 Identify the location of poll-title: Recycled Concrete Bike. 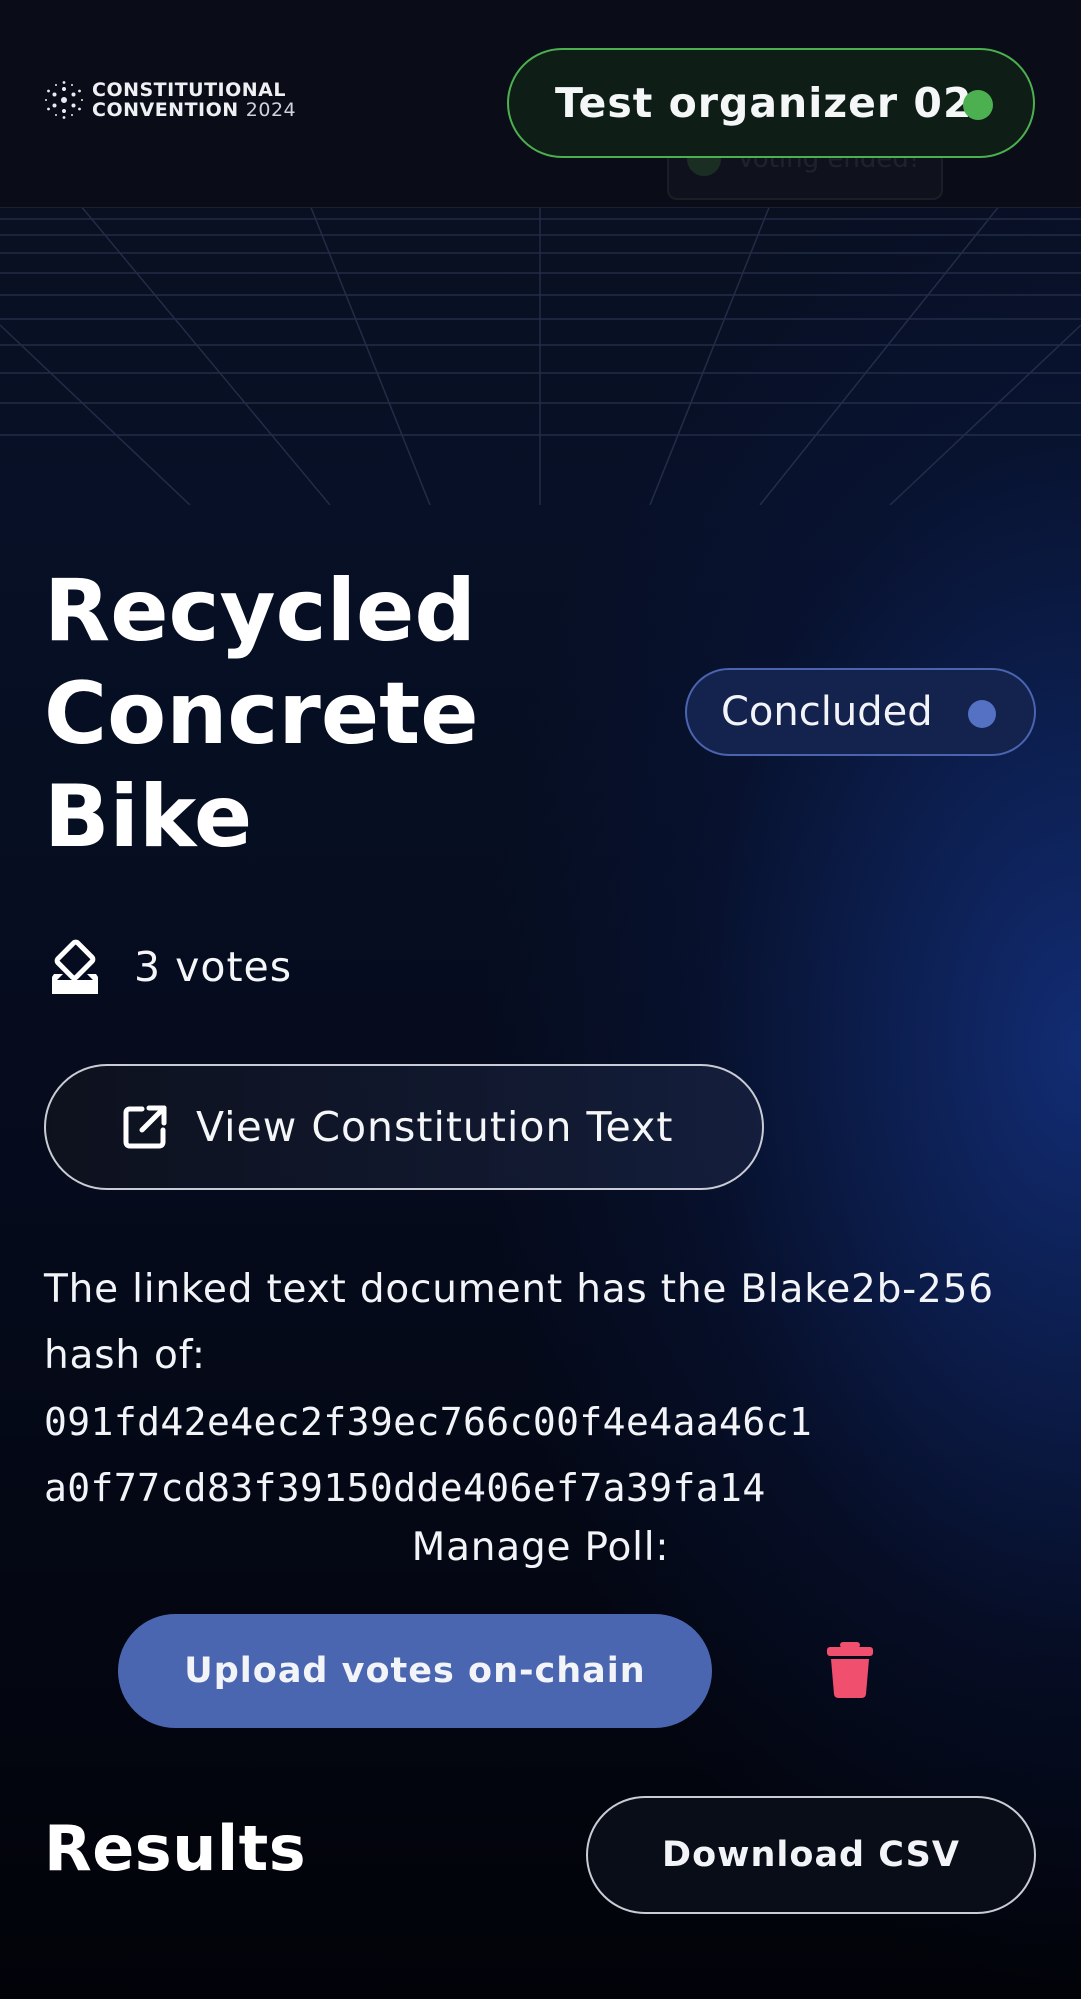
(261, 714).